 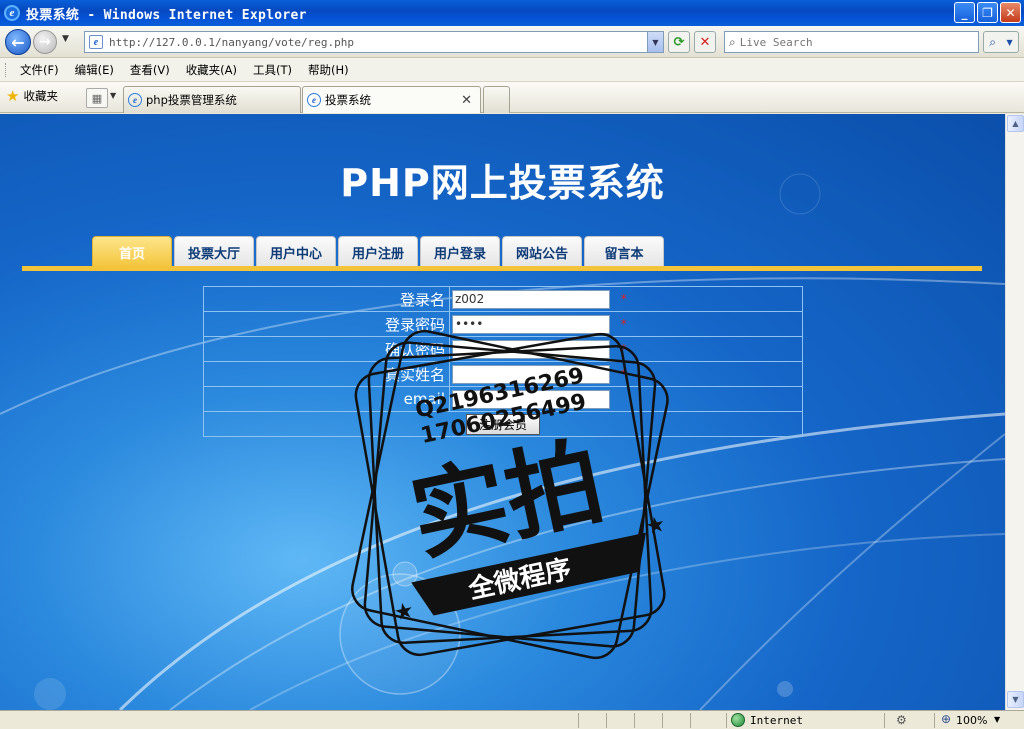 What do you see at coordinates (166, 15) in the screenshot?
I see `window-title: 投票系统 - Windows Internet Explorer` at bounding box center [166, 15].